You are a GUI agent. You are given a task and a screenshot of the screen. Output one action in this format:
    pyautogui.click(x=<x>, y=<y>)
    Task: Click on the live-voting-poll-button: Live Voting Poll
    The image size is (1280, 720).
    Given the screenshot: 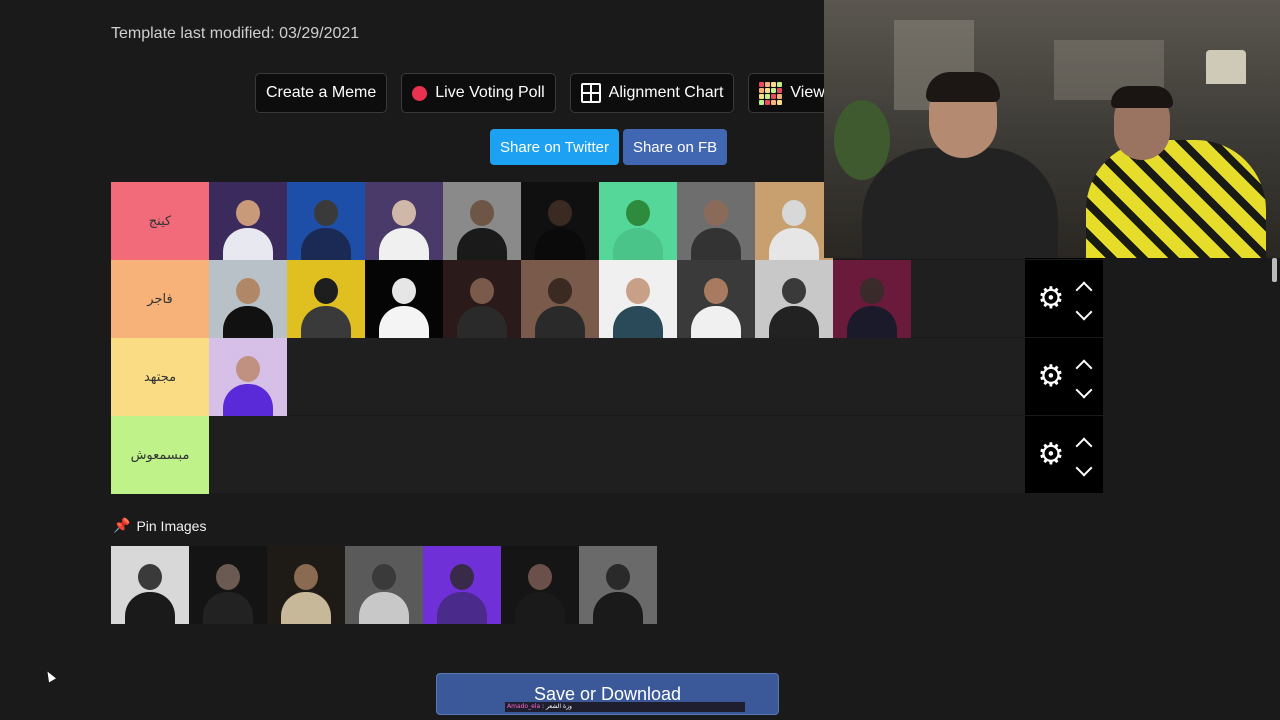 What is the action you would take?
    pyautogui.click(x=478, y=93)
    